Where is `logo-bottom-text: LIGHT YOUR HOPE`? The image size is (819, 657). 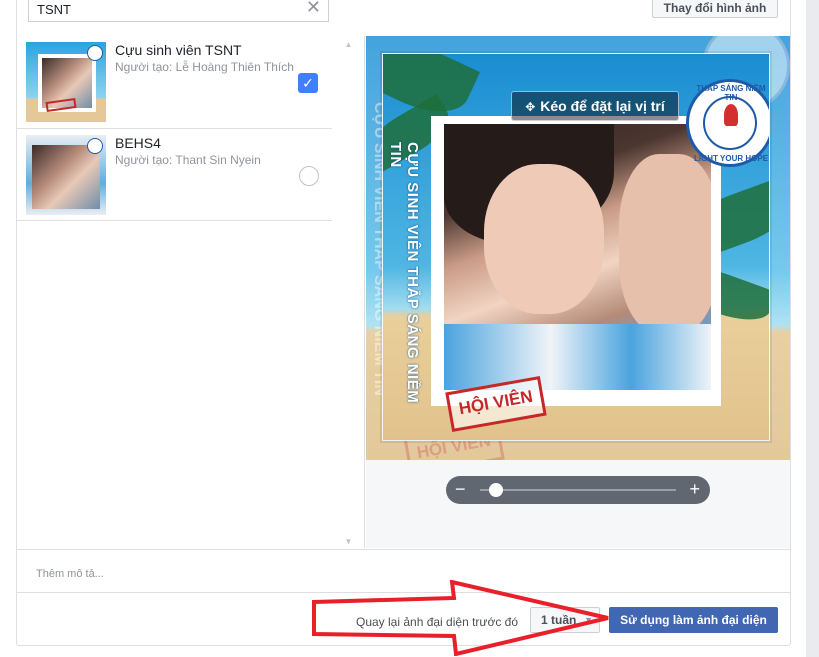
logo-bottom-text: LIGHT YOUR HOPE is located at coordinates (731, 158).